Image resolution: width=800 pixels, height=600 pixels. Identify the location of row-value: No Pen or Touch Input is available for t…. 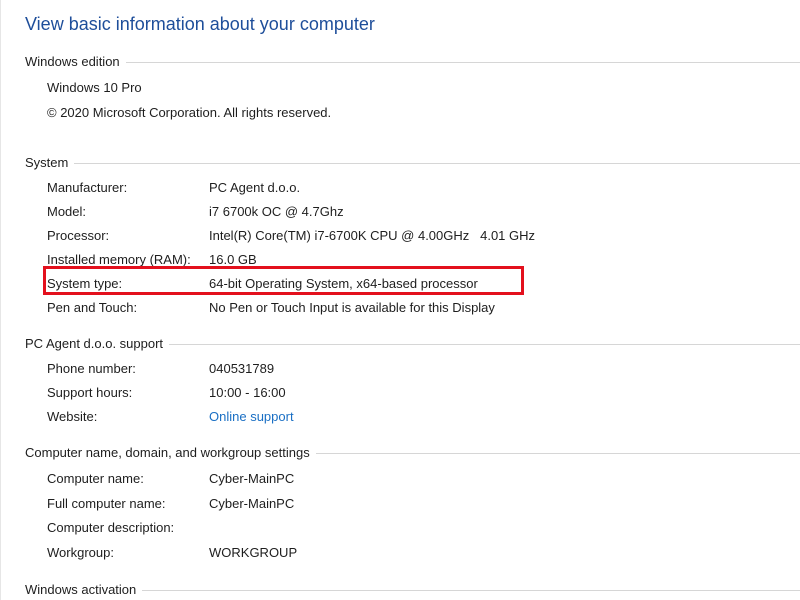
(352, 307).